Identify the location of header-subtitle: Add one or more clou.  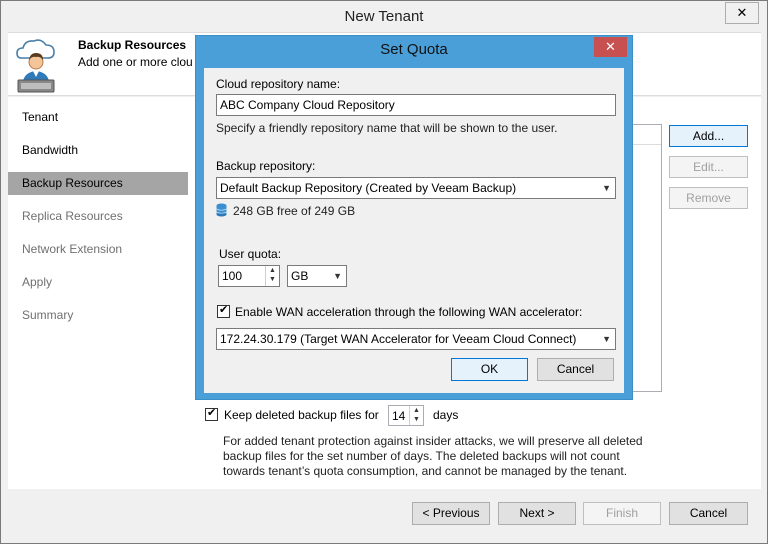
(135, 62).